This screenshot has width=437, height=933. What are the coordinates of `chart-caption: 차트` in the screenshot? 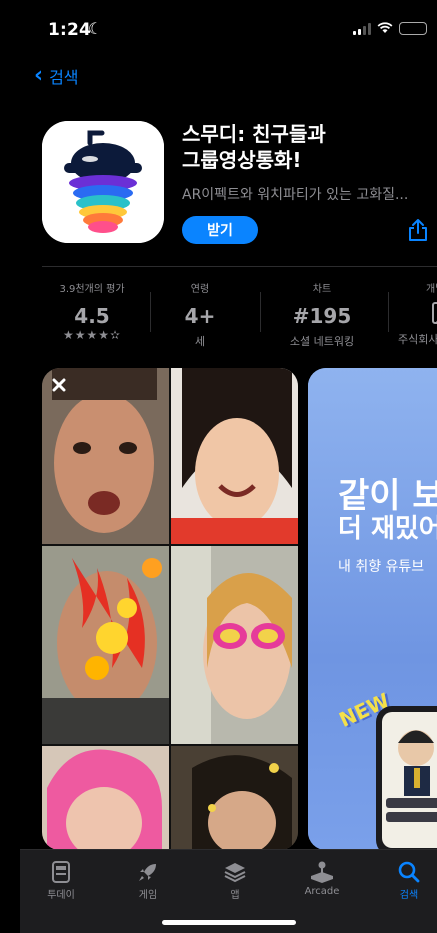 It's located at (322, 289).